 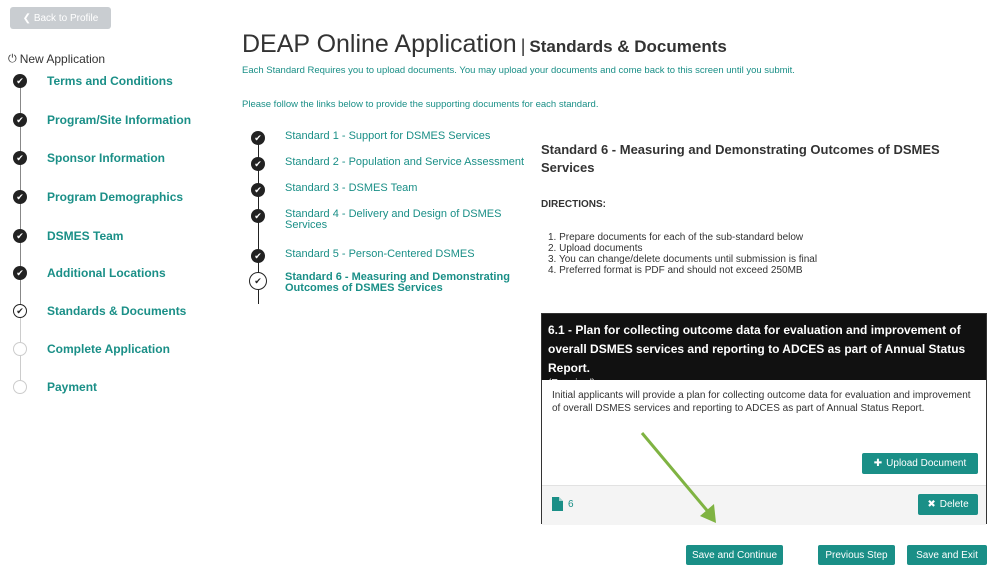 I want to click on plus-icon: ✚, so click(x=878, y=463).